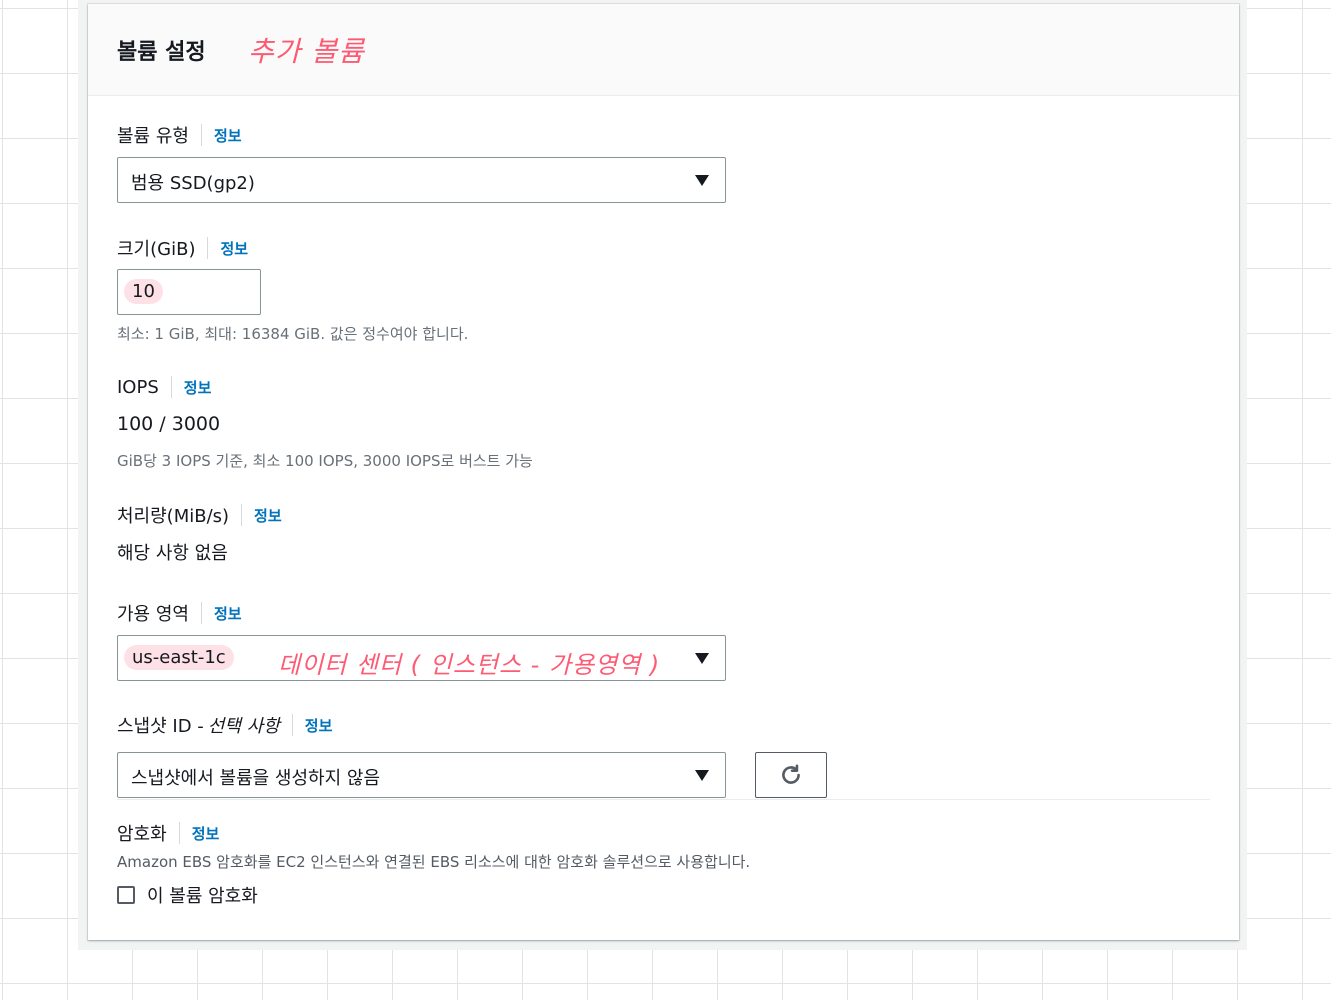  What do you see at coordinates (173, 516) in the screenshot?
I see `throughput-label-text: 처리량(MiB/s)` at bounding box center [173, 516].